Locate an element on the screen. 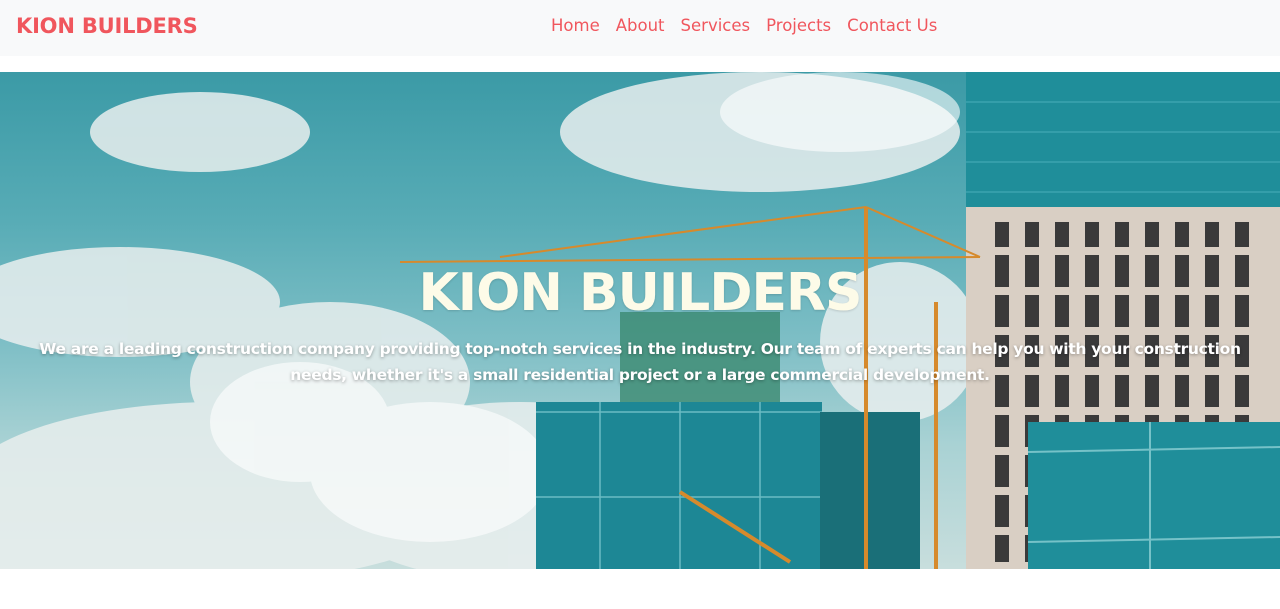 The image size is (1280, 609). hero-title: KION BUILDERS is located at coordinates (640, 293).